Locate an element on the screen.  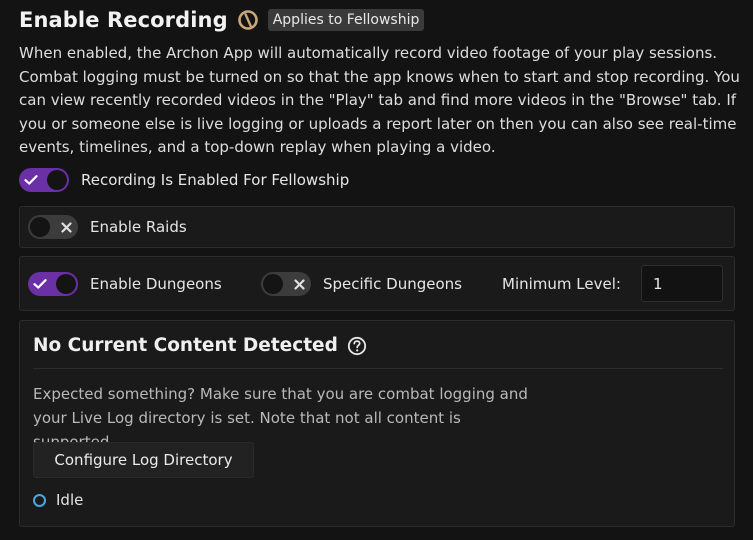
raids-toggle-label: Enable Raids is located at coordinates (138, 227).